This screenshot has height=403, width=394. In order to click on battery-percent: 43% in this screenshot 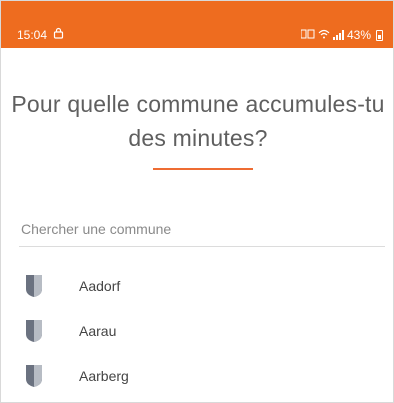, I will do `click(358, 35)`.